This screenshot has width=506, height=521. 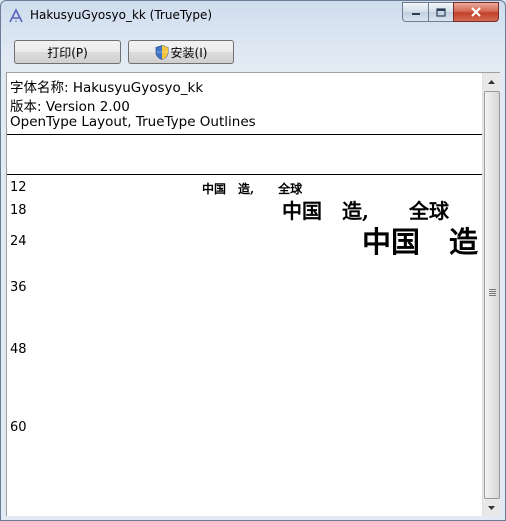 I want to click on grip-icon, so click(x=492, y=293).